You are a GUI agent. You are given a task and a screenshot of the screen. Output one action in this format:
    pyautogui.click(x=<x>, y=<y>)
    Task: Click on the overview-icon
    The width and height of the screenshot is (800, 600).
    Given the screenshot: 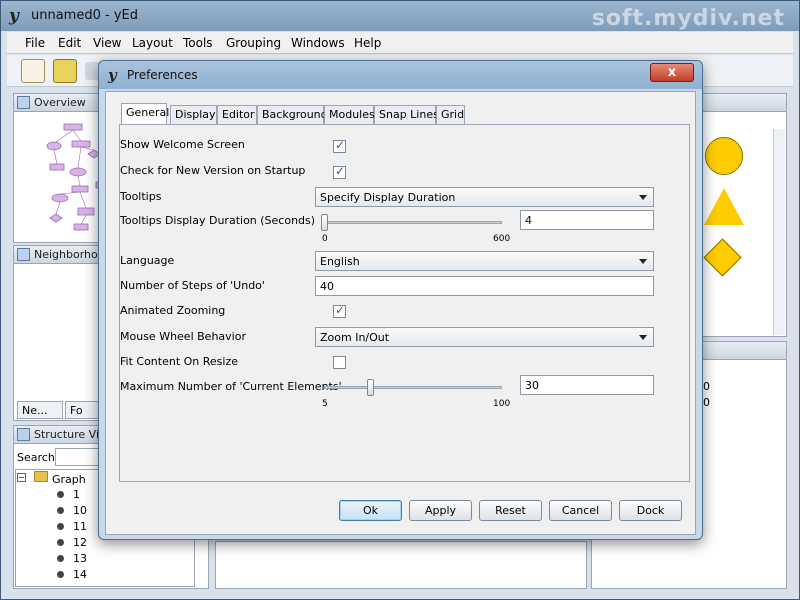 What is the action you would take?
    pyautogui.click(x=23, y=102)
    